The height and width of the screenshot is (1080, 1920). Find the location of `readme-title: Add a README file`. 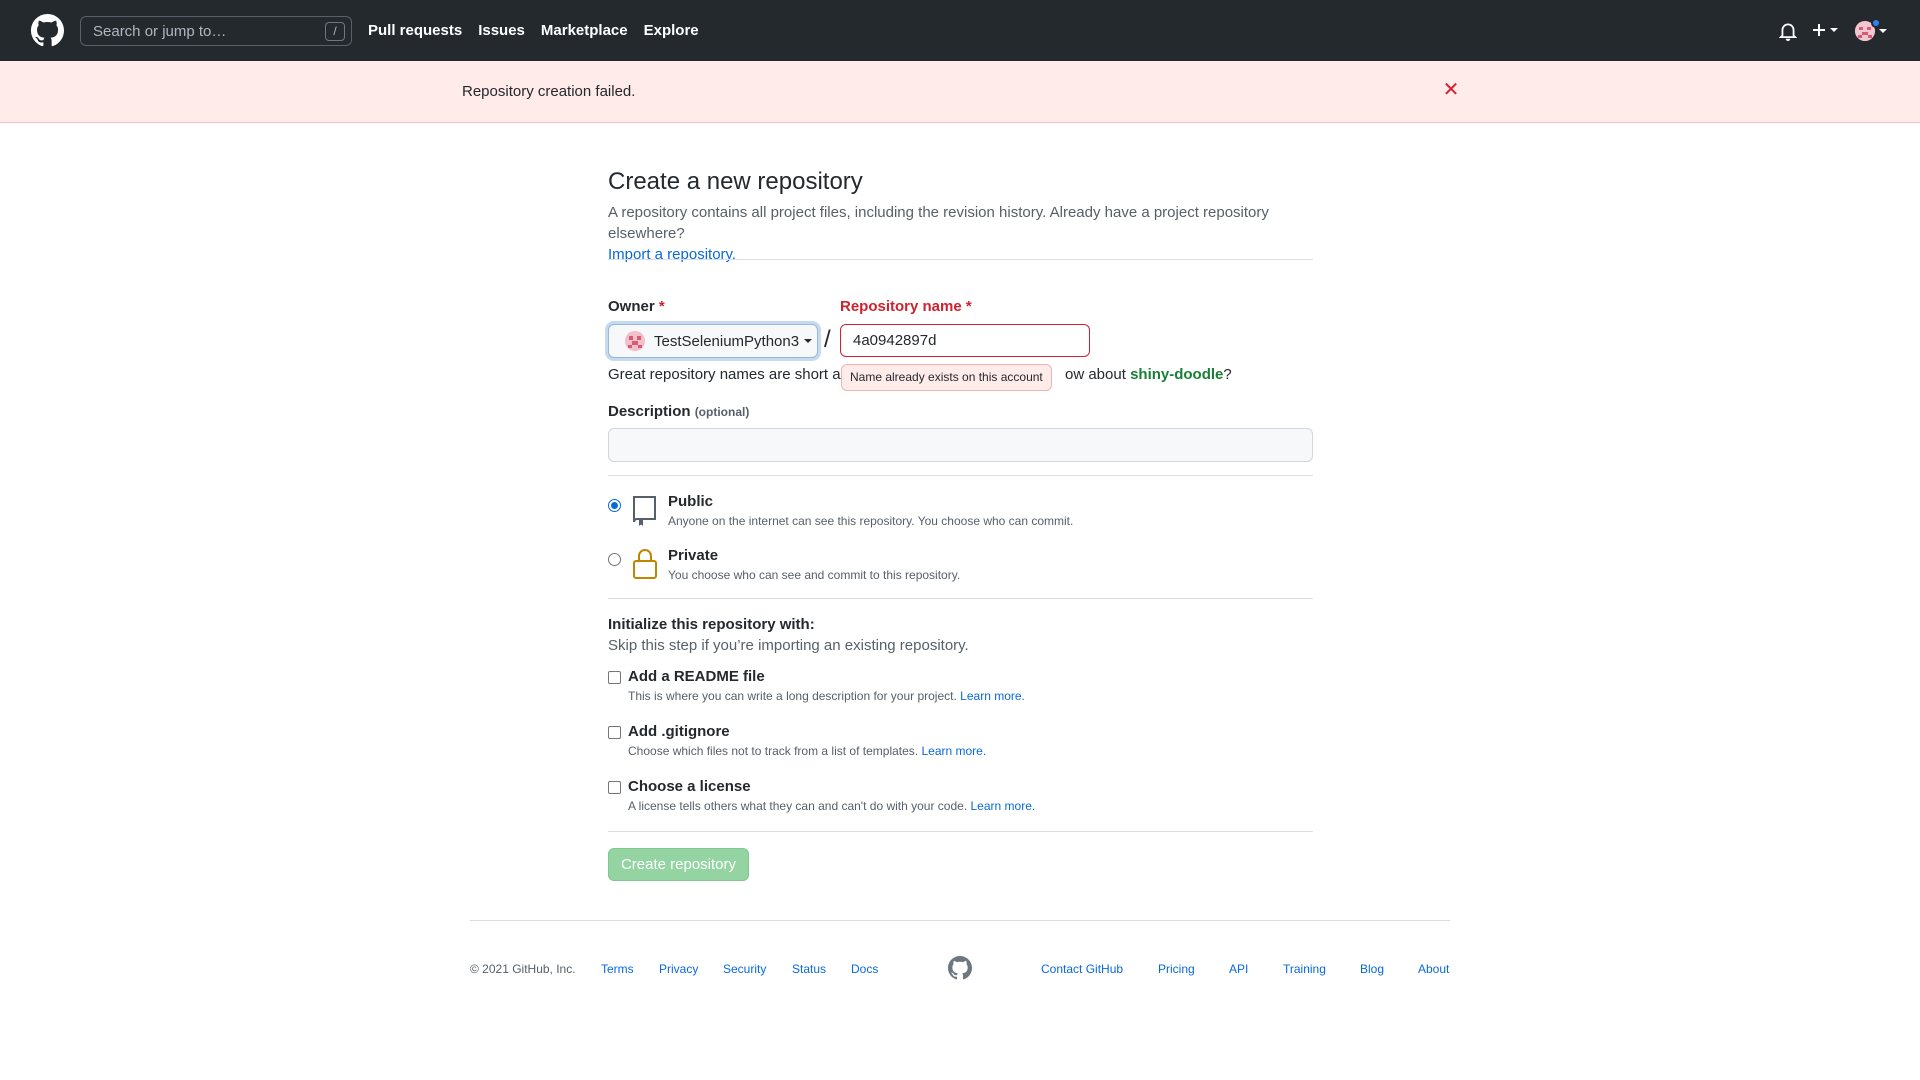

readme-title: Add a README file is located at coordinates (696, 676).